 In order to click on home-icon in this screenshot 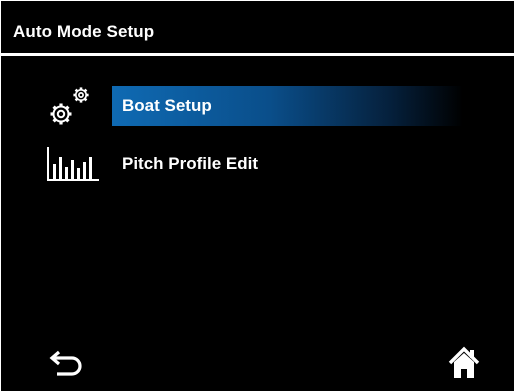, I will do `click(464, 365)`.